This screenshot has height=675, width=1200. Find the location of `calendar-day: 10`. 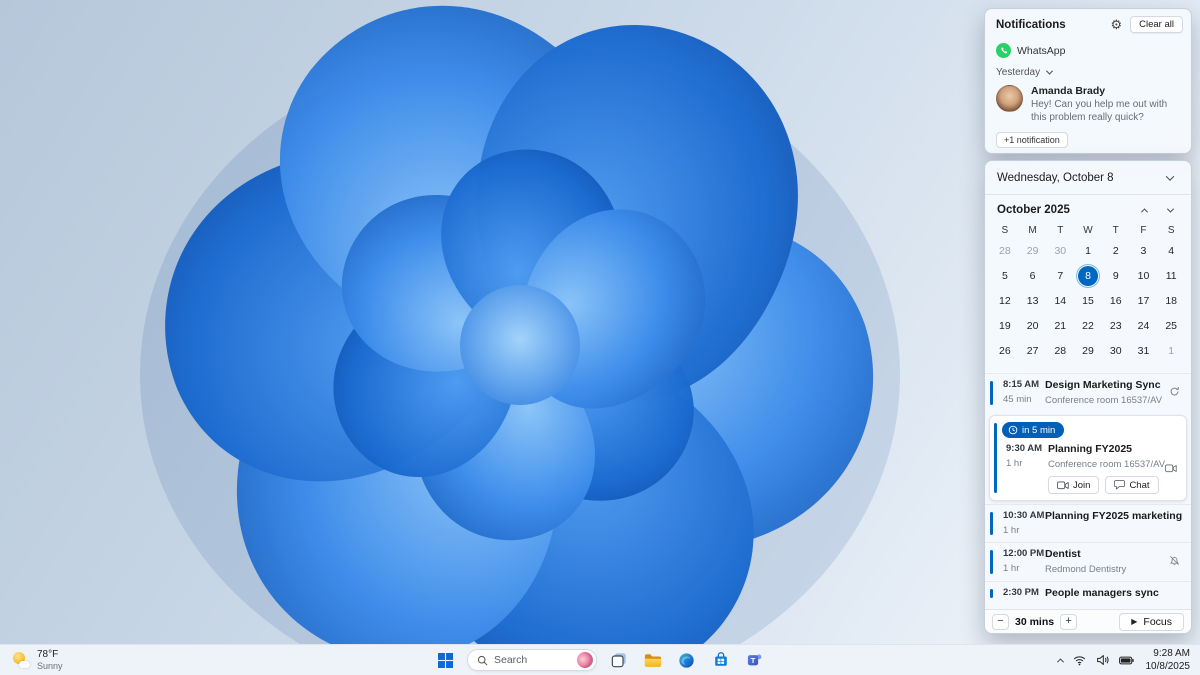

calendar-day: 10 is located at coordinates (1144, 275).